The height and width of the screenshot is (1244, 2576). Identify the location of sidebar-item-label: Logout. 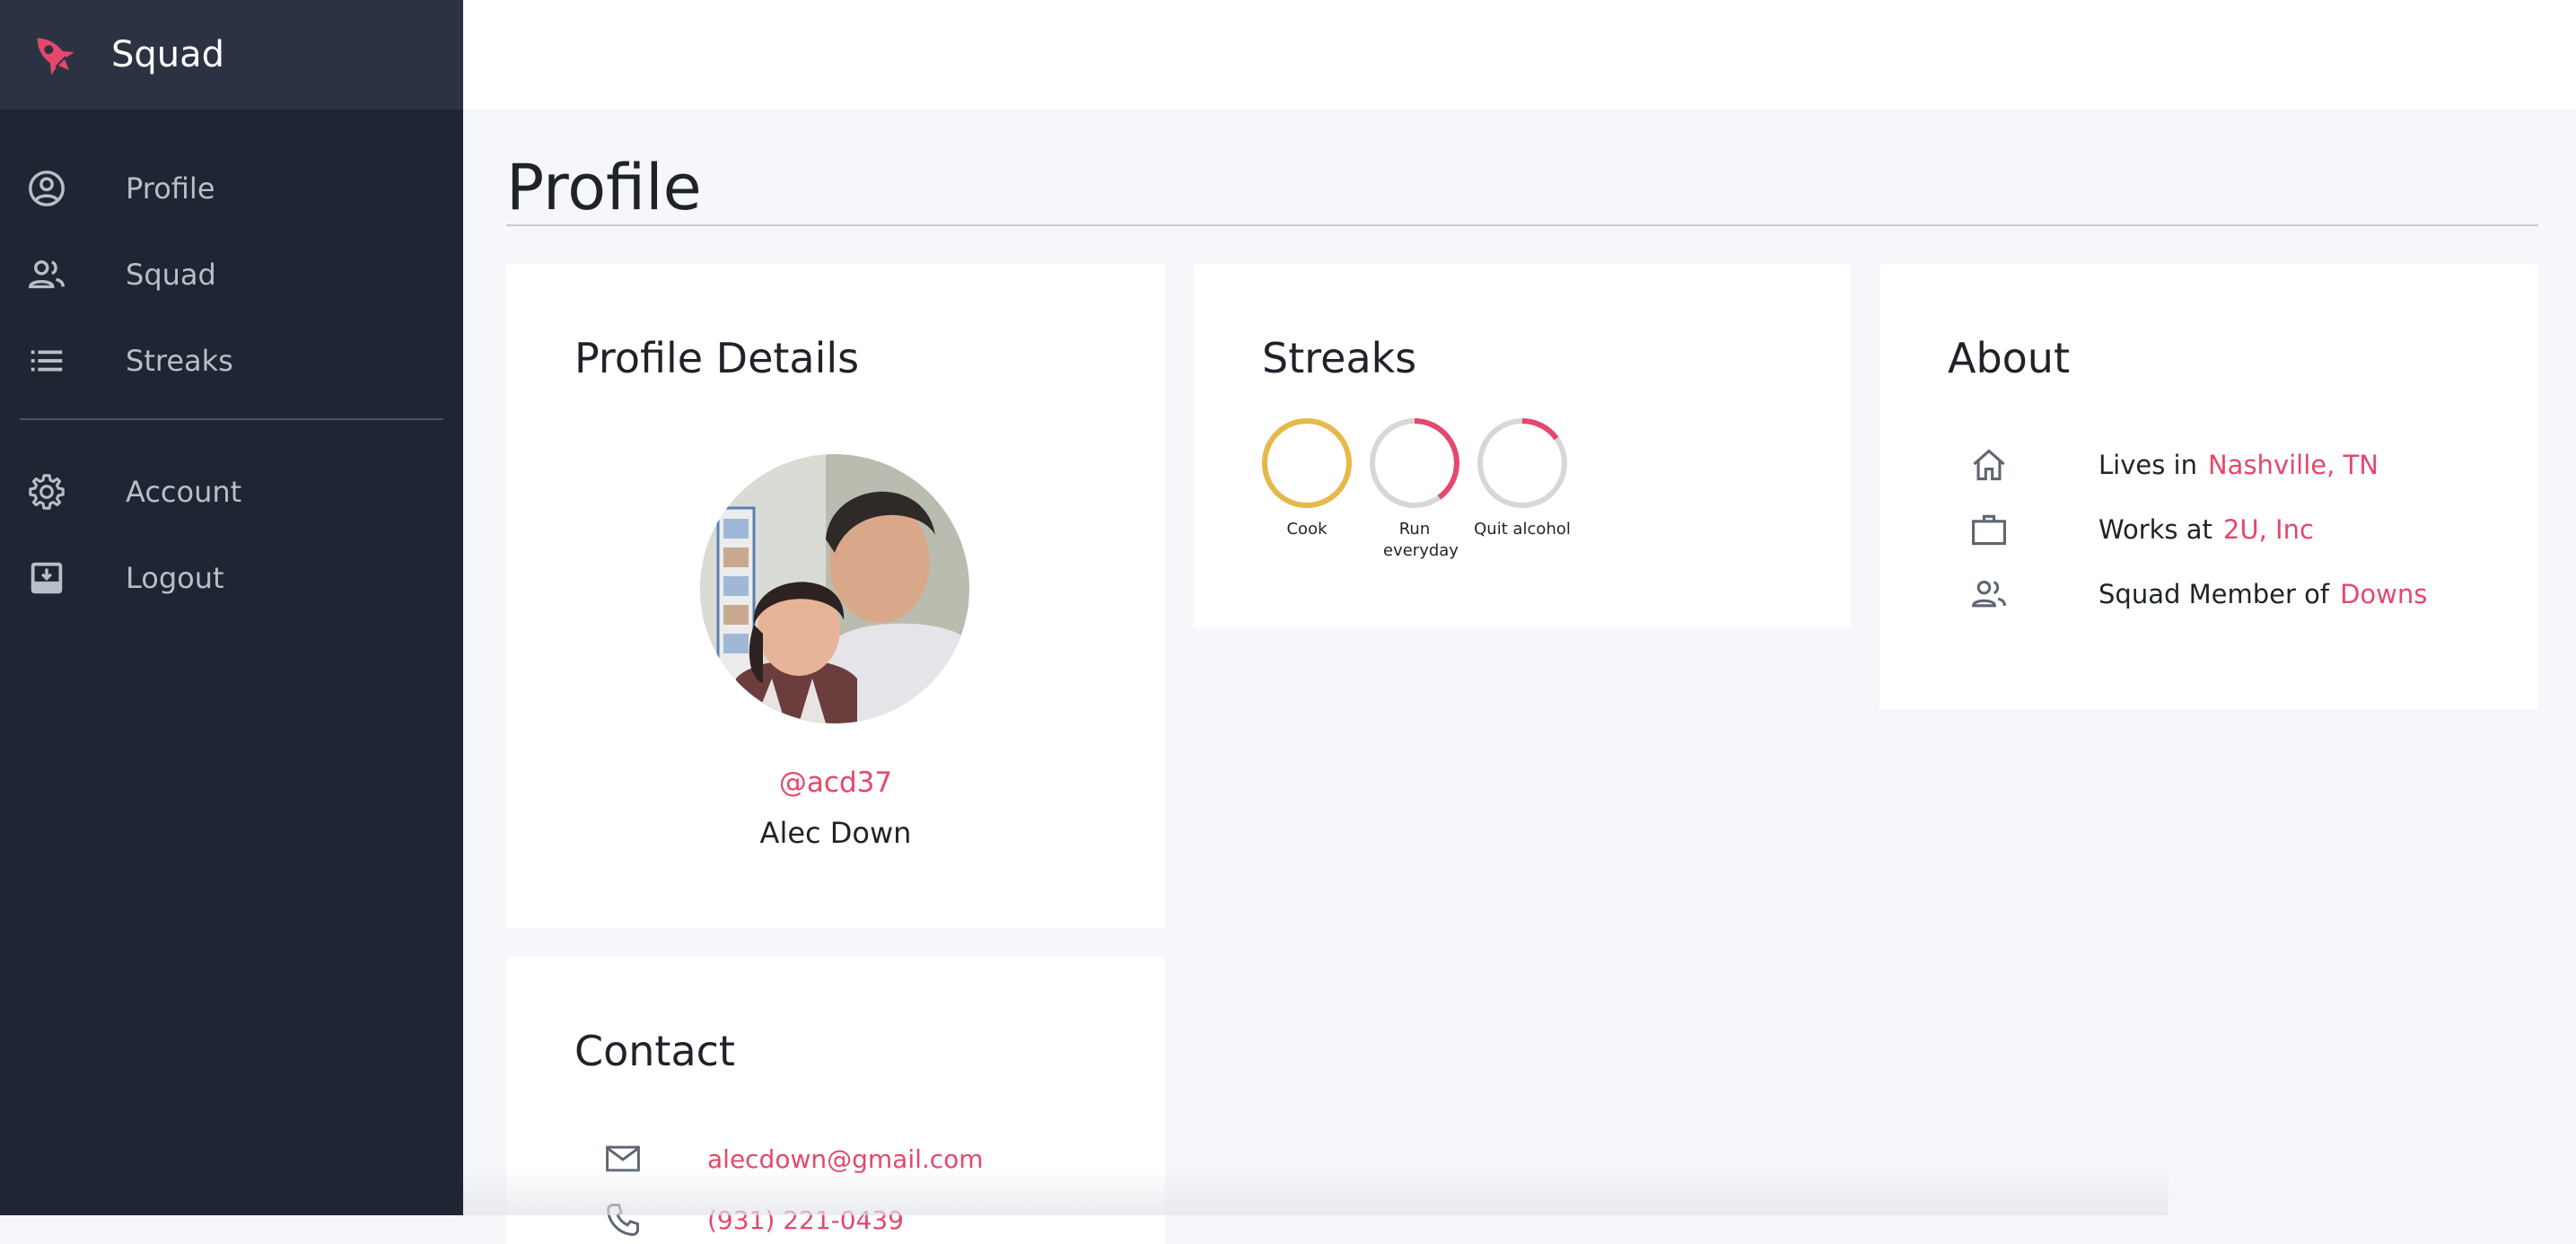
(175, 578).